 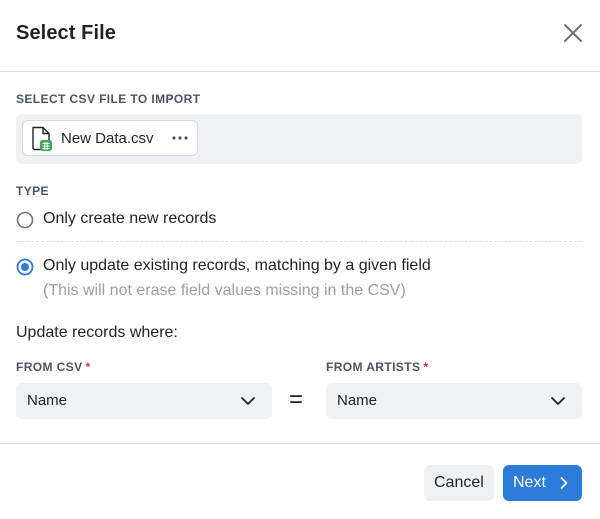 I want to click on radio-selected-icon, so click(x=25, y=267).